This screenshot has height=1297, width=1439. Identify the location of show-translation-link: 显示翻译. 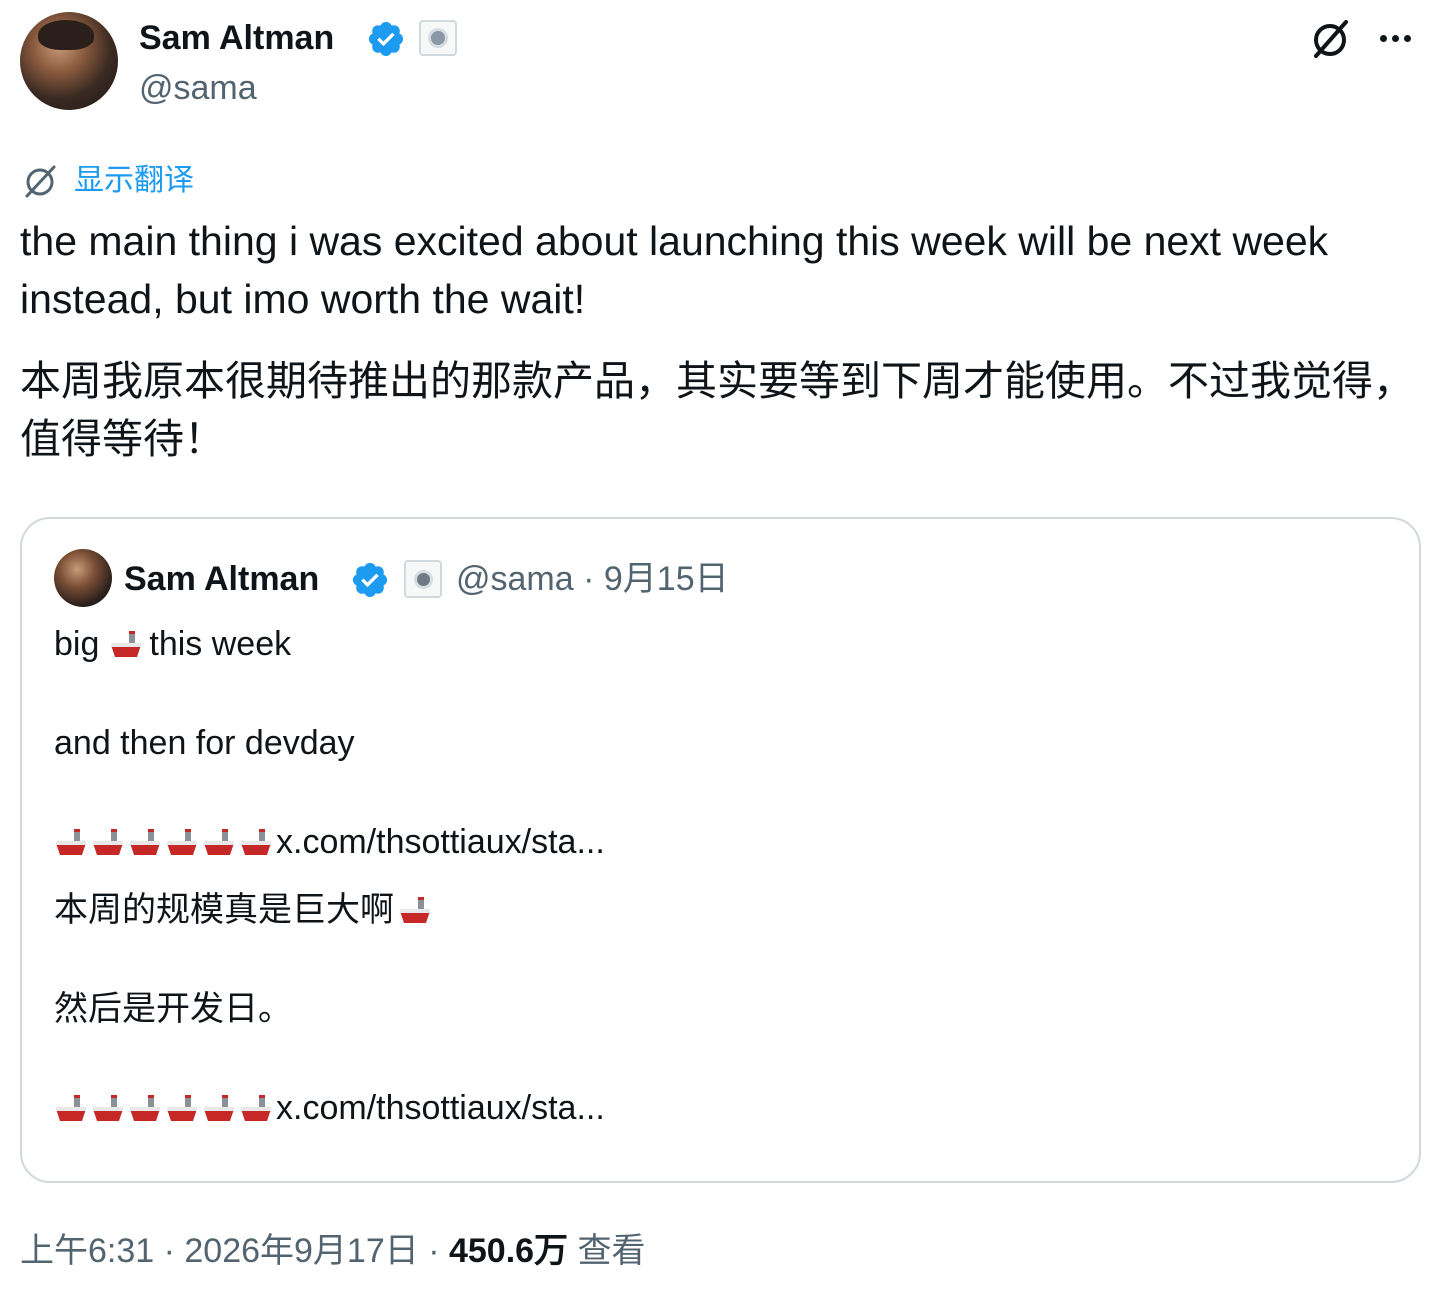
(134, 181).